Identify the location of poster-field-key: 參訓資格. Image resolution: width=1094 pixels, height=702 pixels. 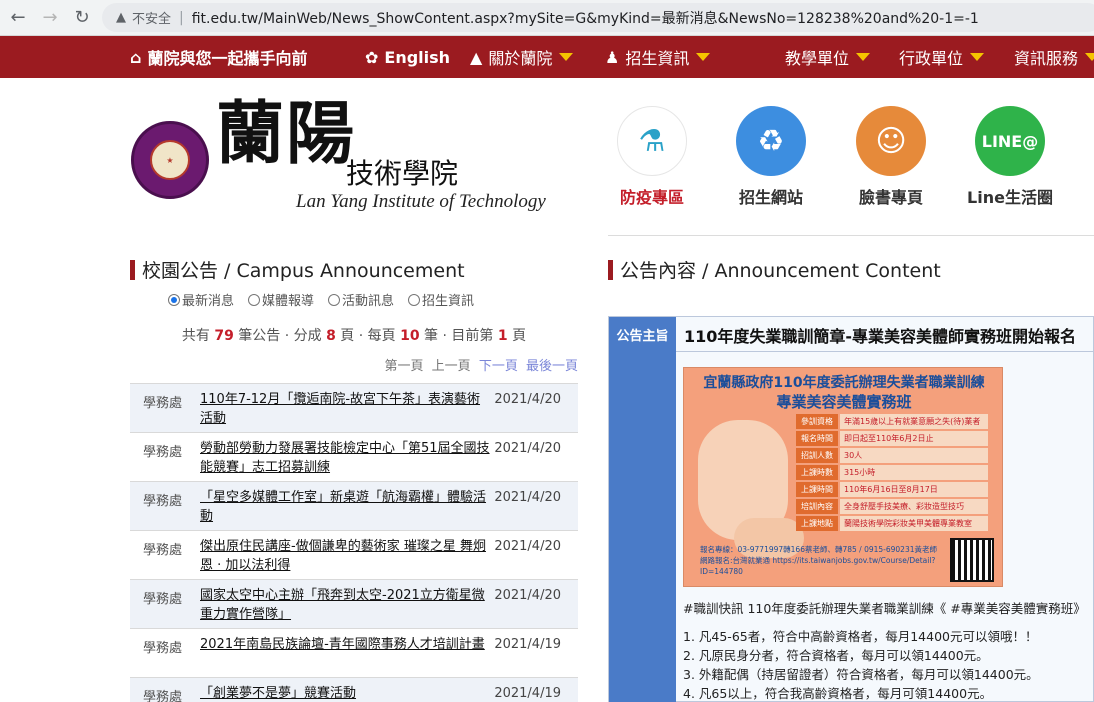
(817, 421).